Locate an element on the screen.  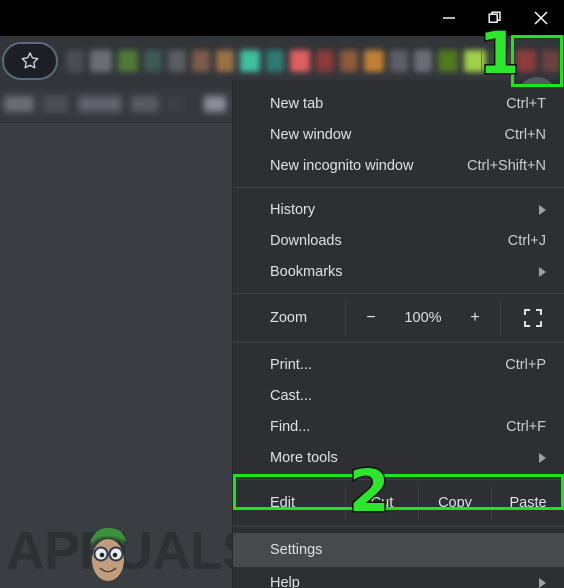
fullscreen-button is located at coordinates (532, 318).